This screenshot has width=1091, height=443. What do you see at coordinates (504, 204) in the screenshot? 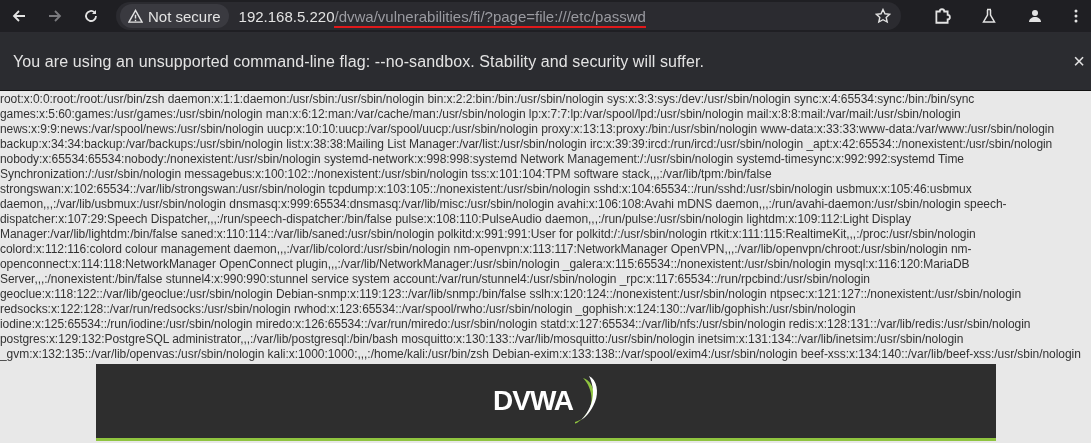
I see `file-text-line: daemon,,,:/var/lib/usbmux:/usr/sbin/nologin dnsmasq:x:999:65534:dnsmasq:/var/lib/misc:/usr/sbin/nologin avahi:x:106:108:Avahi mDNS daemon,,,:/run/avahi-daemon:/usr/sbin/nologin speech-` at bounding box center [504, 204].